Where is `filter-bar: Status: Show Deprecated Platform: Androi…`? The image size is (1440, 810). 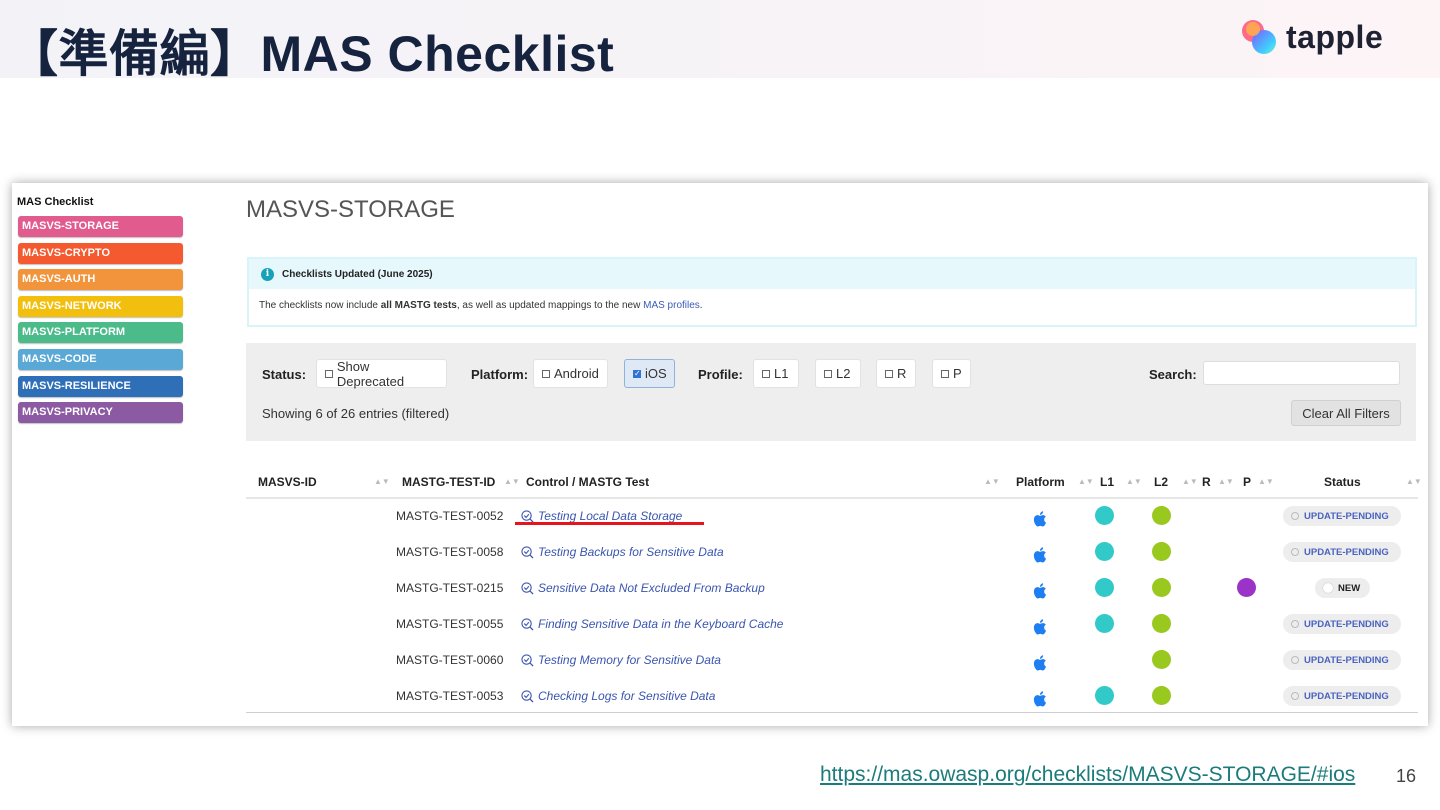
filter-bar: Status: Show Deprecated Platform: Androi… is located at coordinates (831, 392).